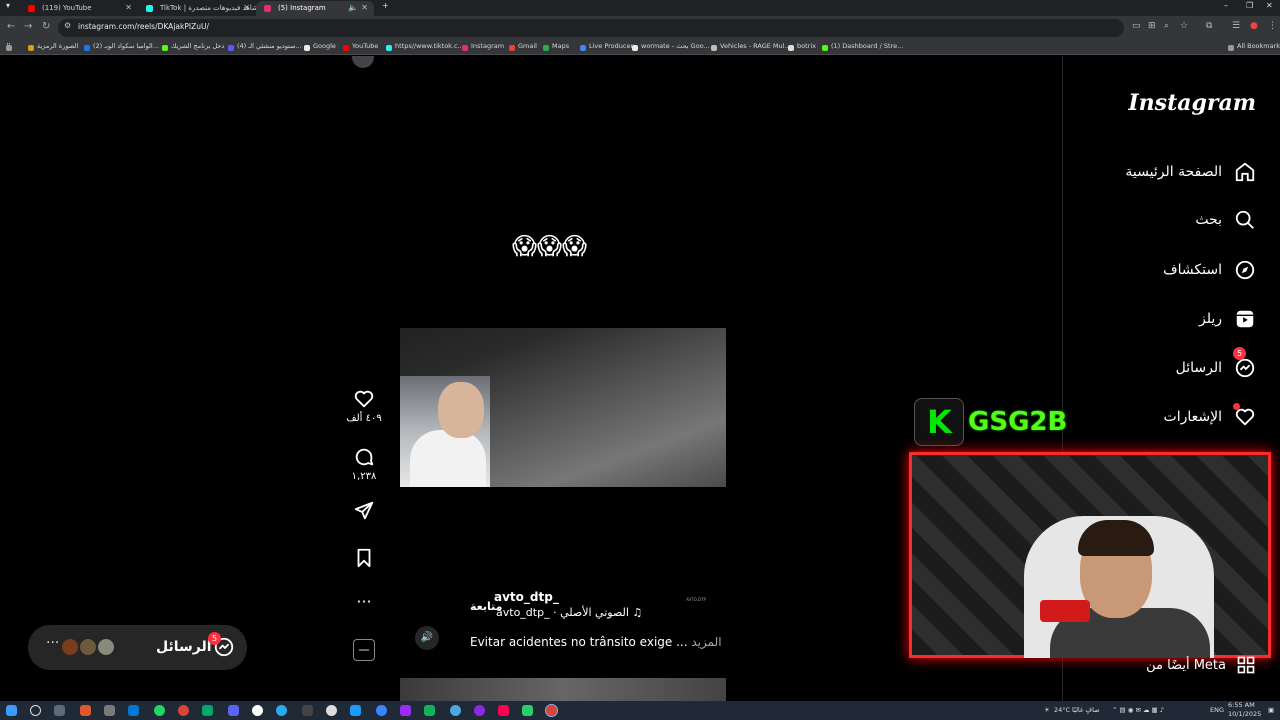 The height and width of the screenshot is (720, 1280). I want to click on nav-home: الصفحة الرئيسية, so click(1190, 172).